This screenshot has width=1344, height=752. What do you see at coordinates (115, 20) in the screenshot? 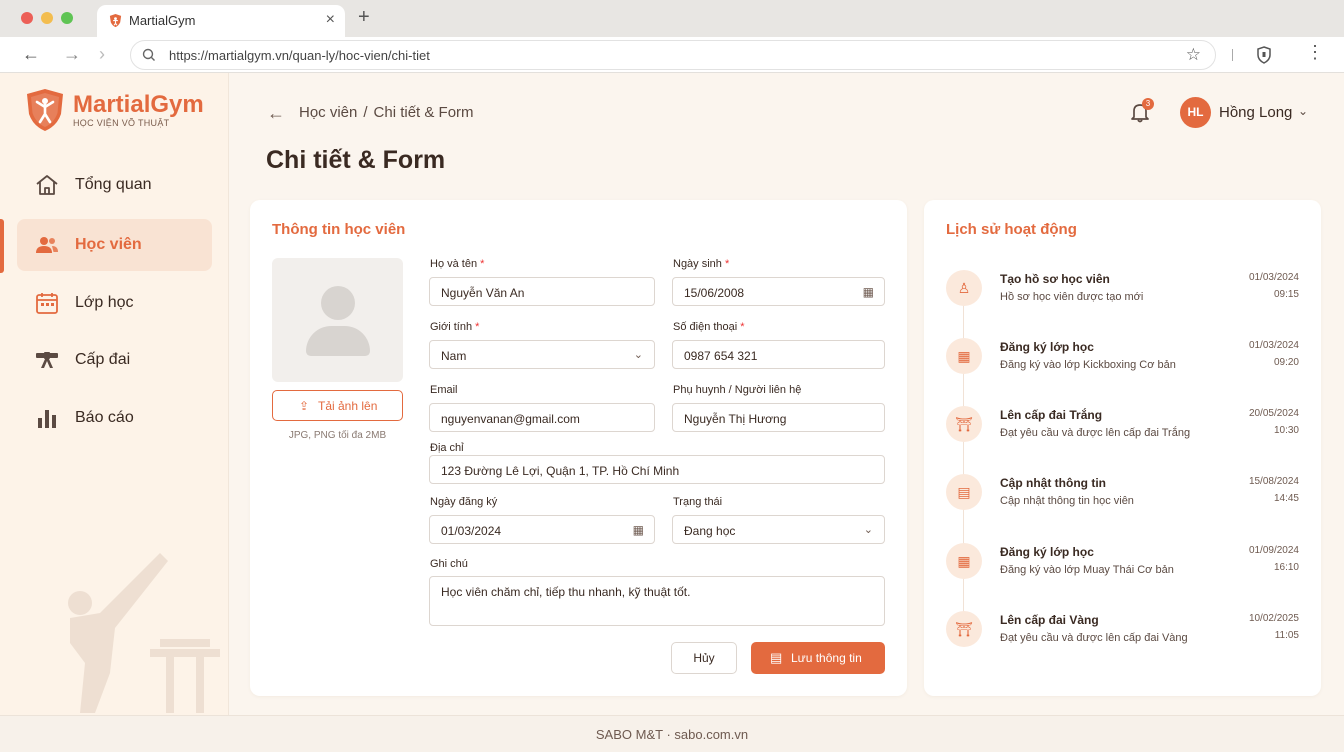
I see `favicon-icon` at bounding box center [115, 20].